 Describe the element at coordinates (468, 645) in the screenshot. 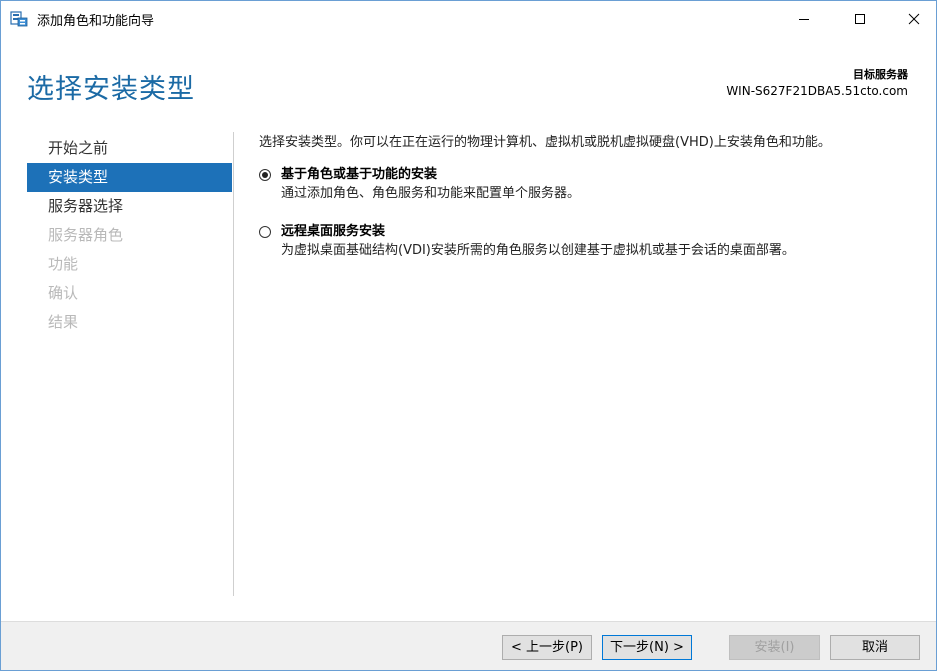

I see `footer-bar: < 上一步(P) 下一步(N) > 安装(I) 取消` at that location.